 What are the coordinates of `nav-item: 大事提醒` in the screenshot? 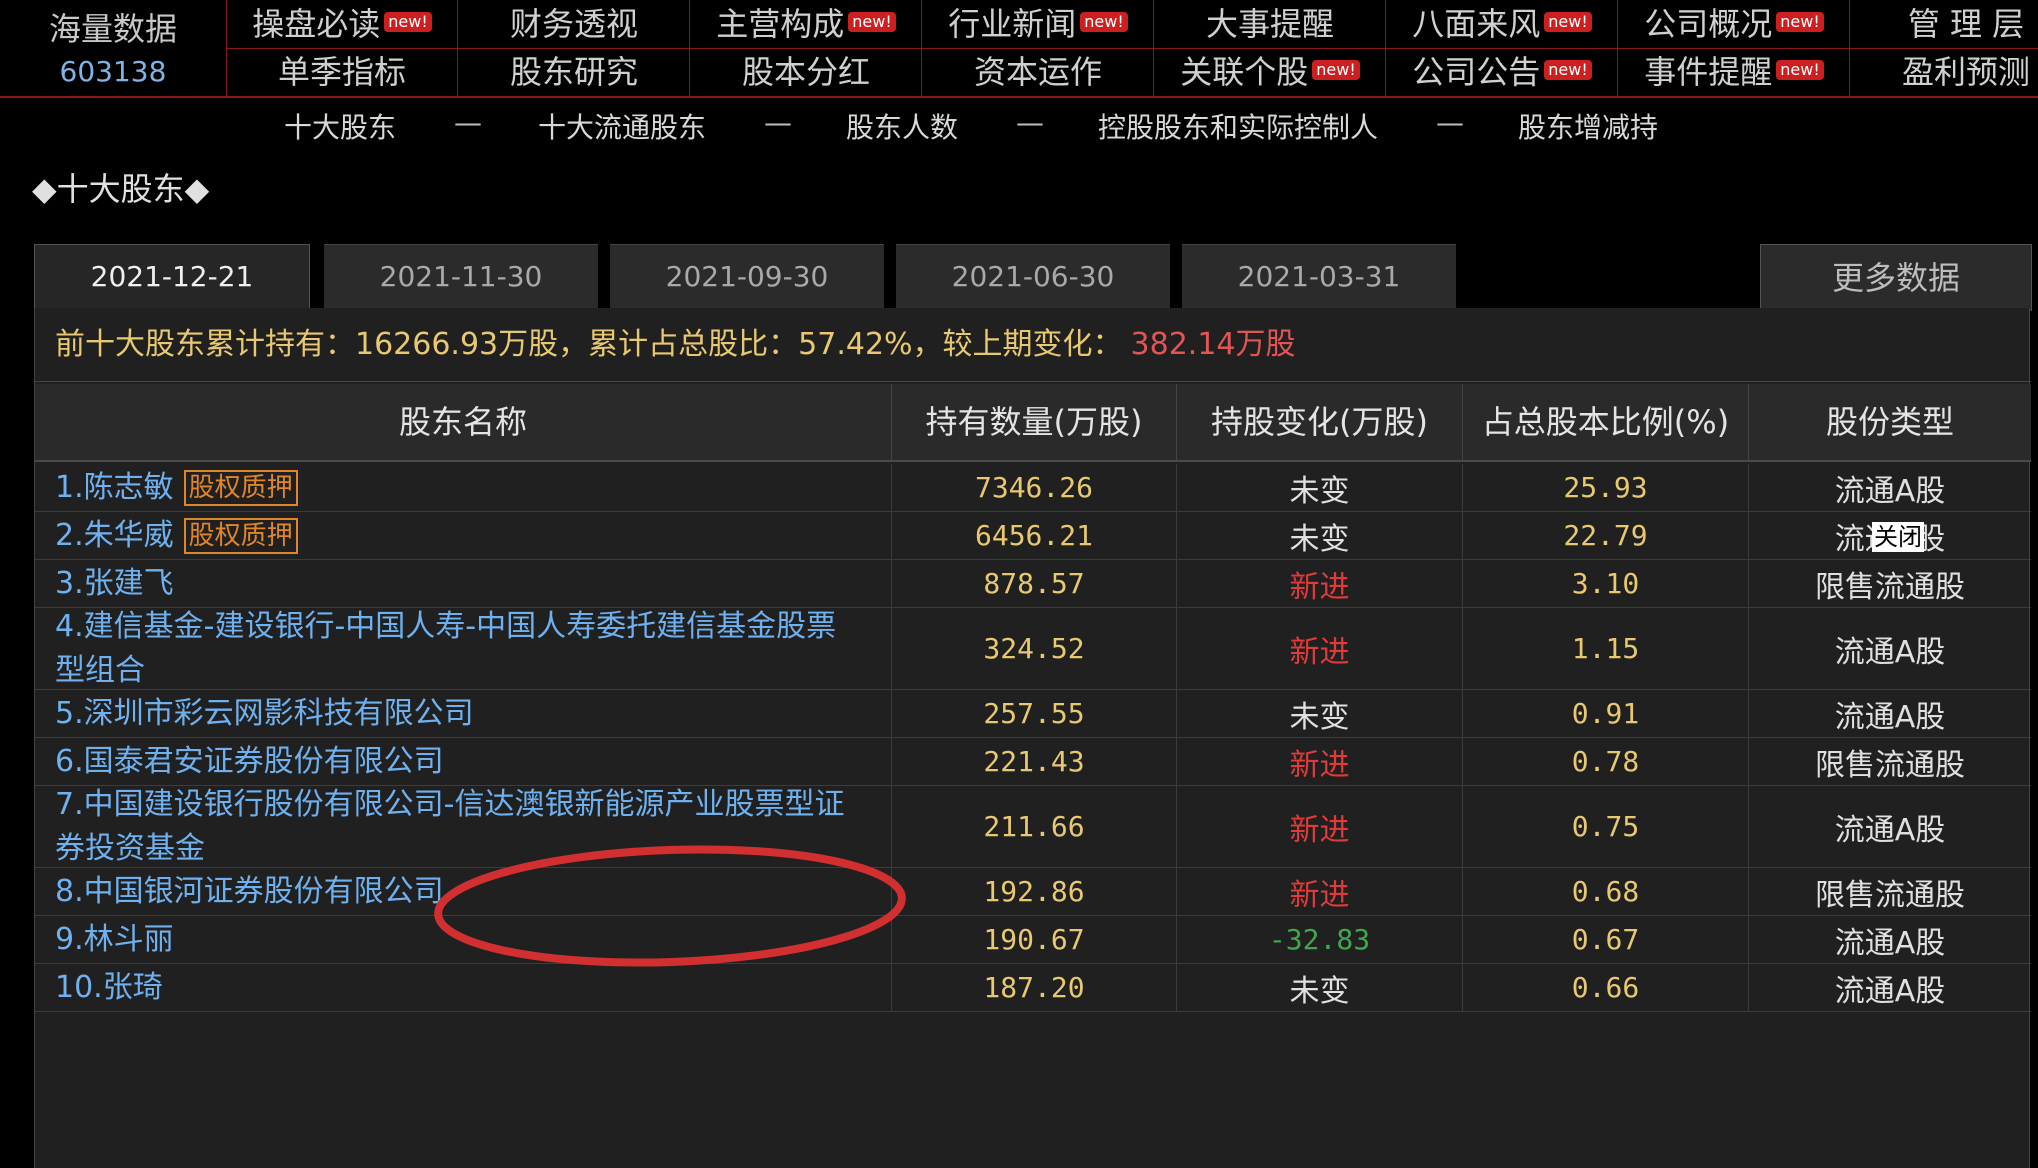 It's located at (1270, 24).